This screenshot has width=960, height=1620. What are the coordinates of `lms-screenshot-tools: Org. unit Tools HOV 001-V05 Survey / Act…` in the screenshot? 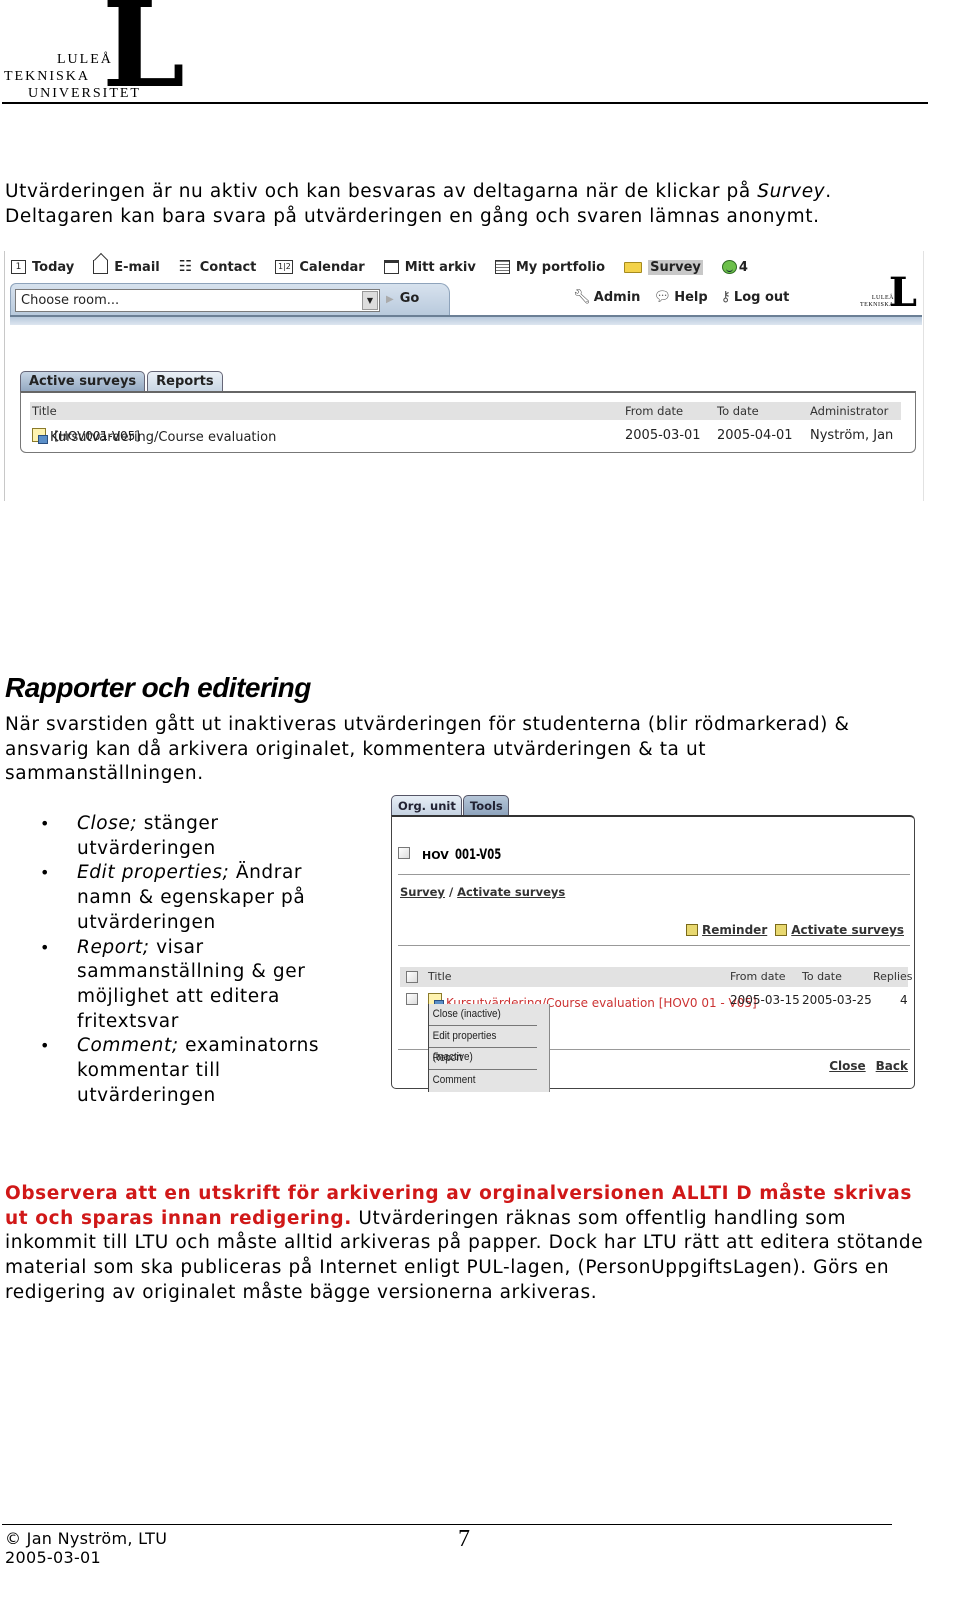 It's located at (653, 943).